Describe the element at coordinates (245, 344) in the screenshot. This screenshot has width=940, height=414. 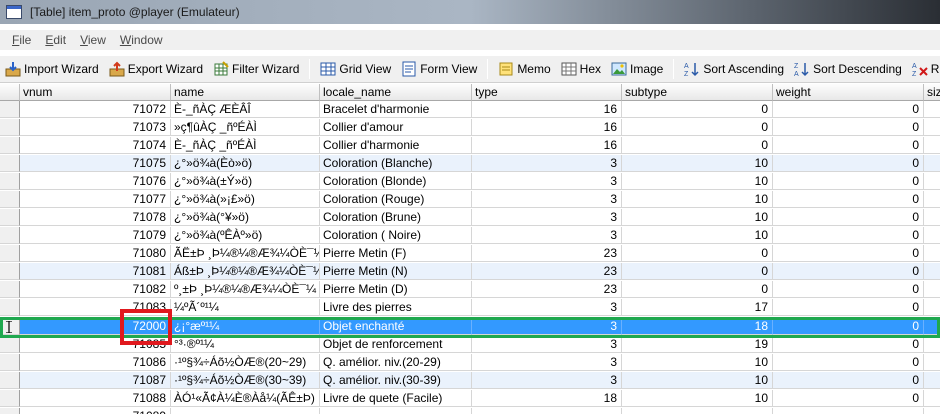
I see `cell-name: °³·®º¹¼­` at that location.